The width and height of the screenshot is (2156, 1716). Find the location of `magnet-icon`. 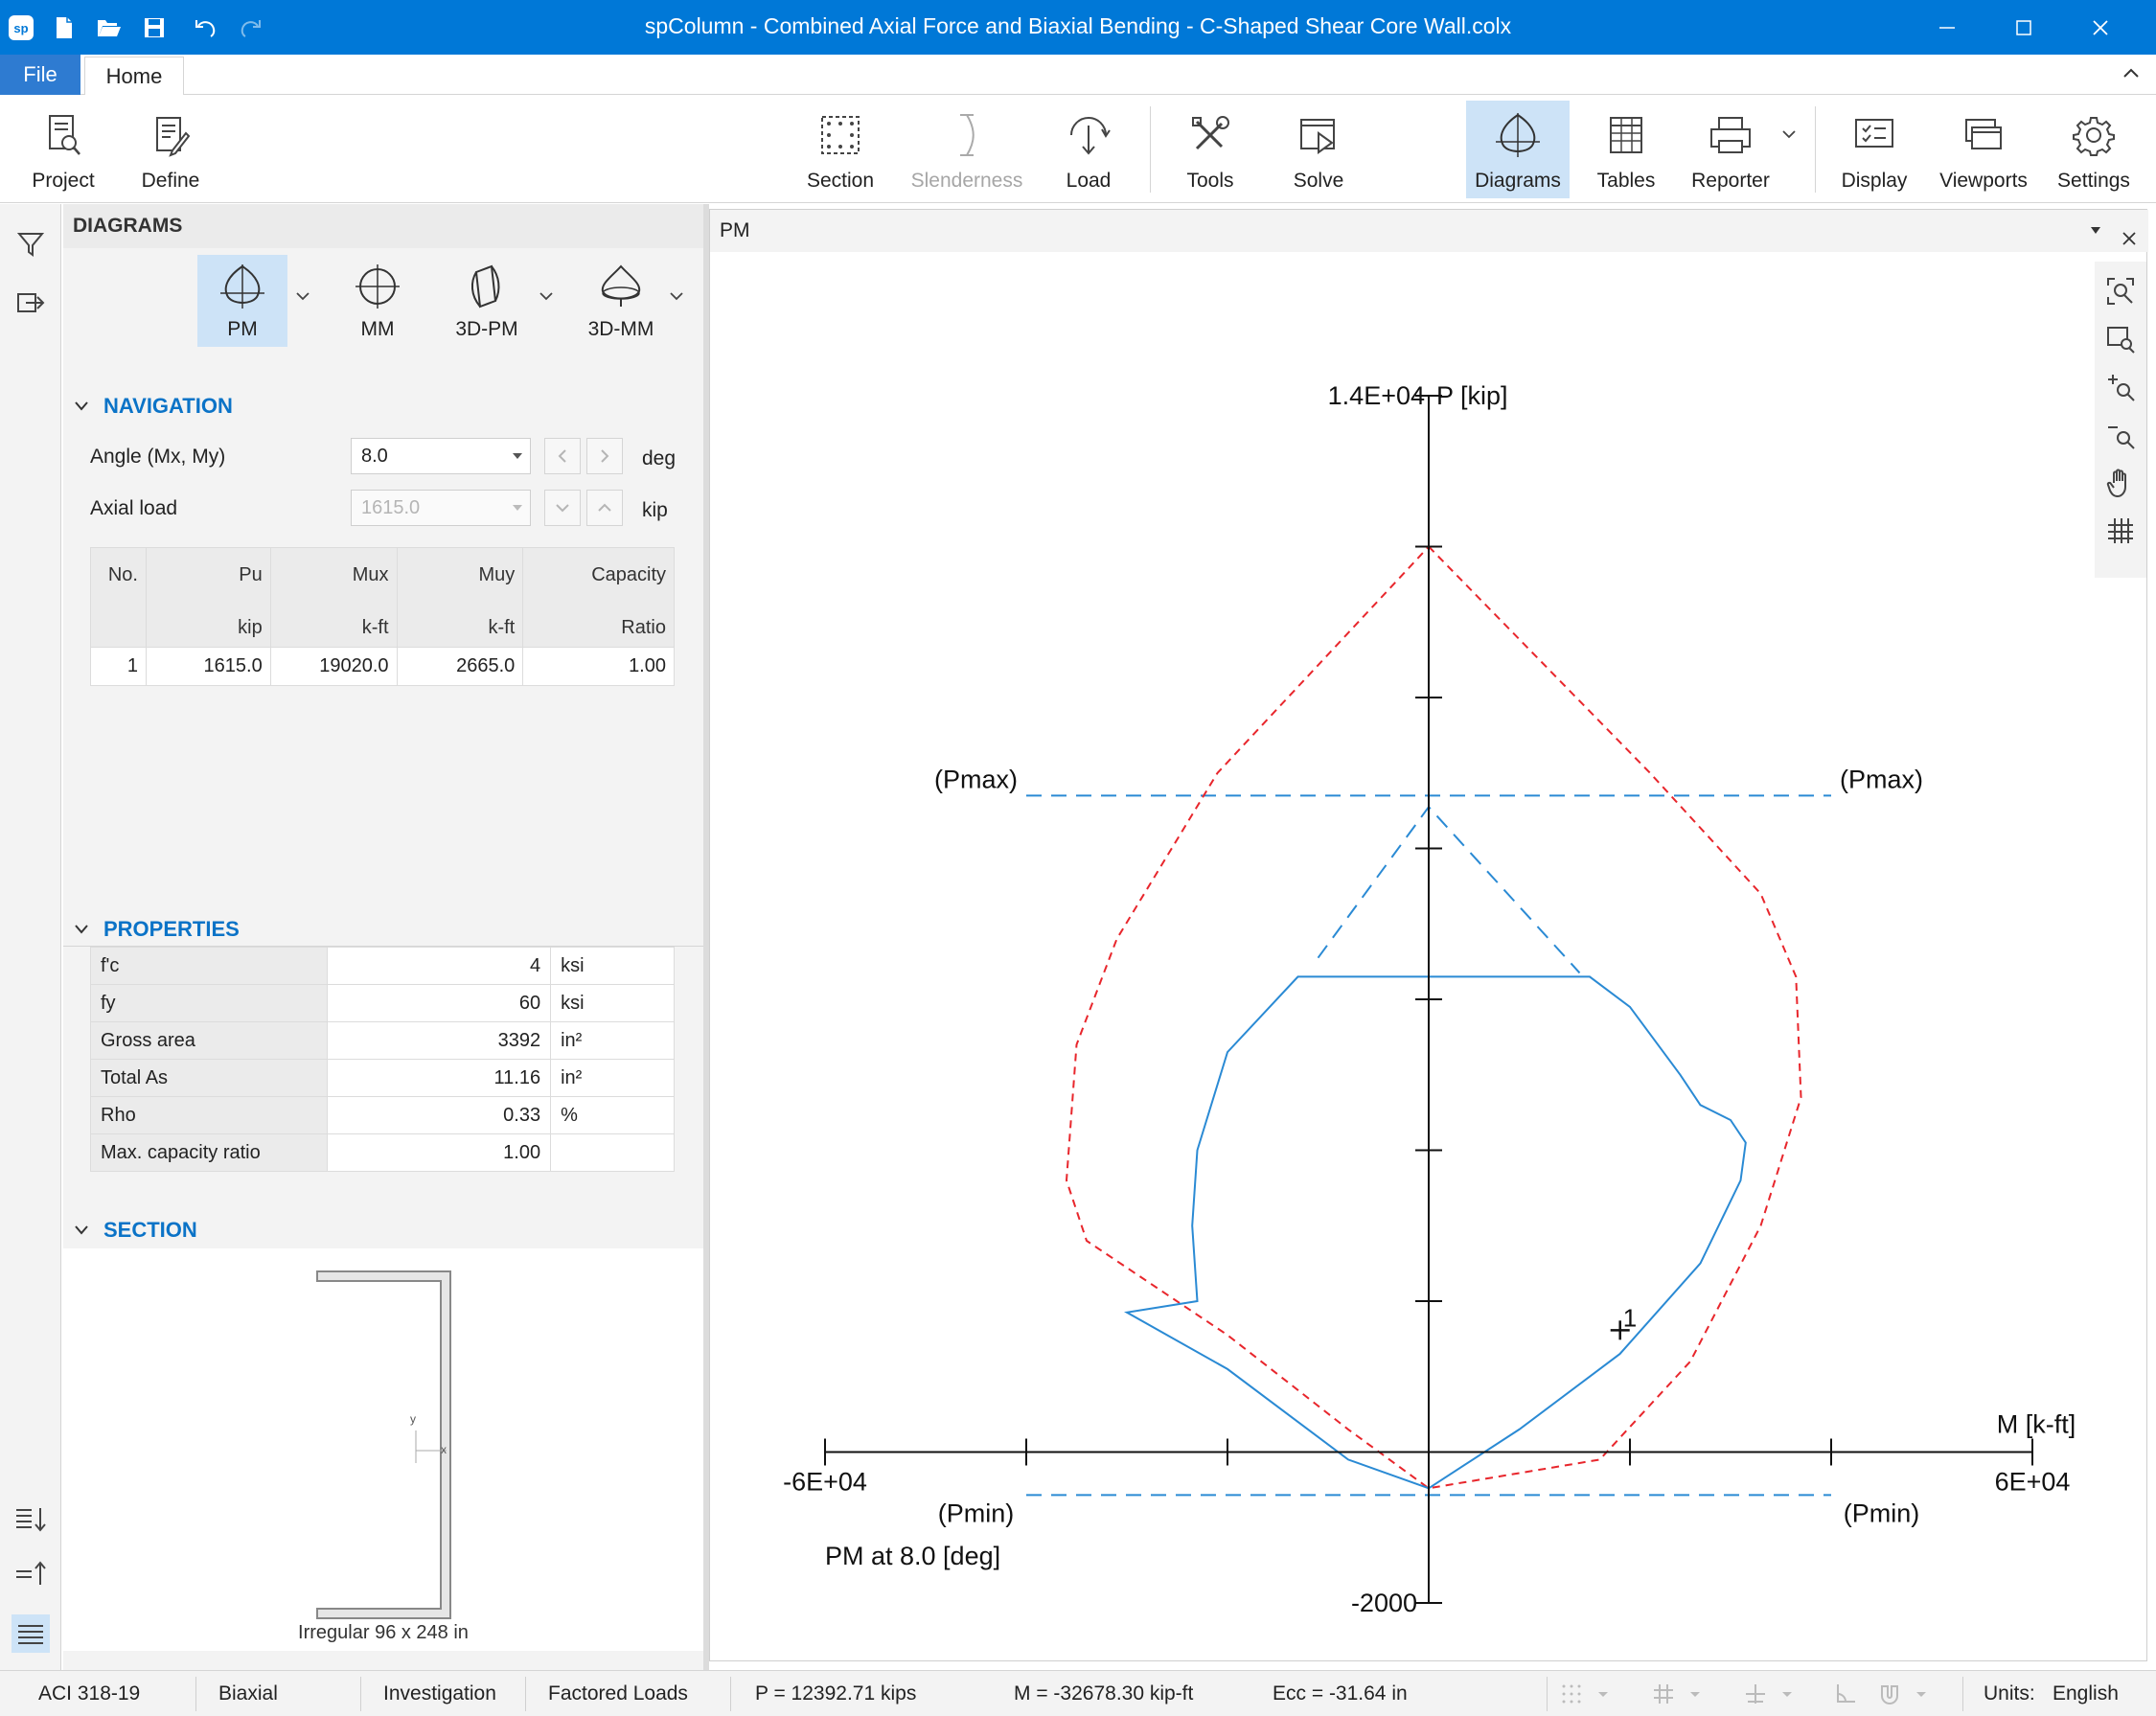

magnet-icon is located at coordinates (1889, 1694).